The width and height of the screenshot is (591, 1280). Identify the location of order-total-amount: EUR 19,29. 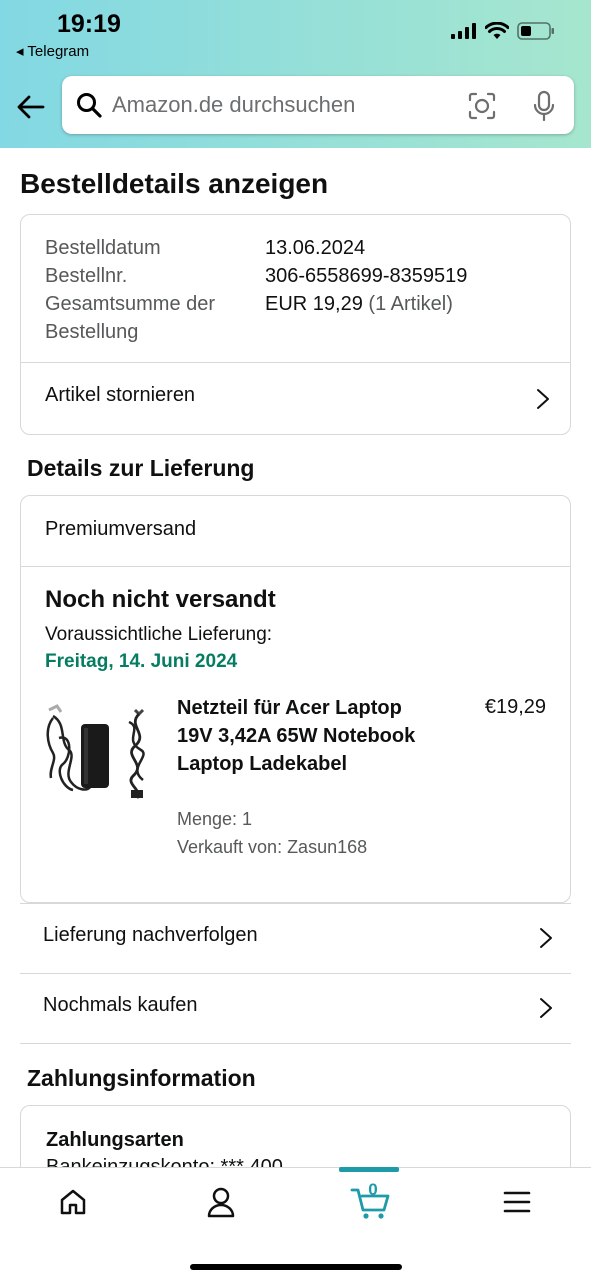
(314, 304).